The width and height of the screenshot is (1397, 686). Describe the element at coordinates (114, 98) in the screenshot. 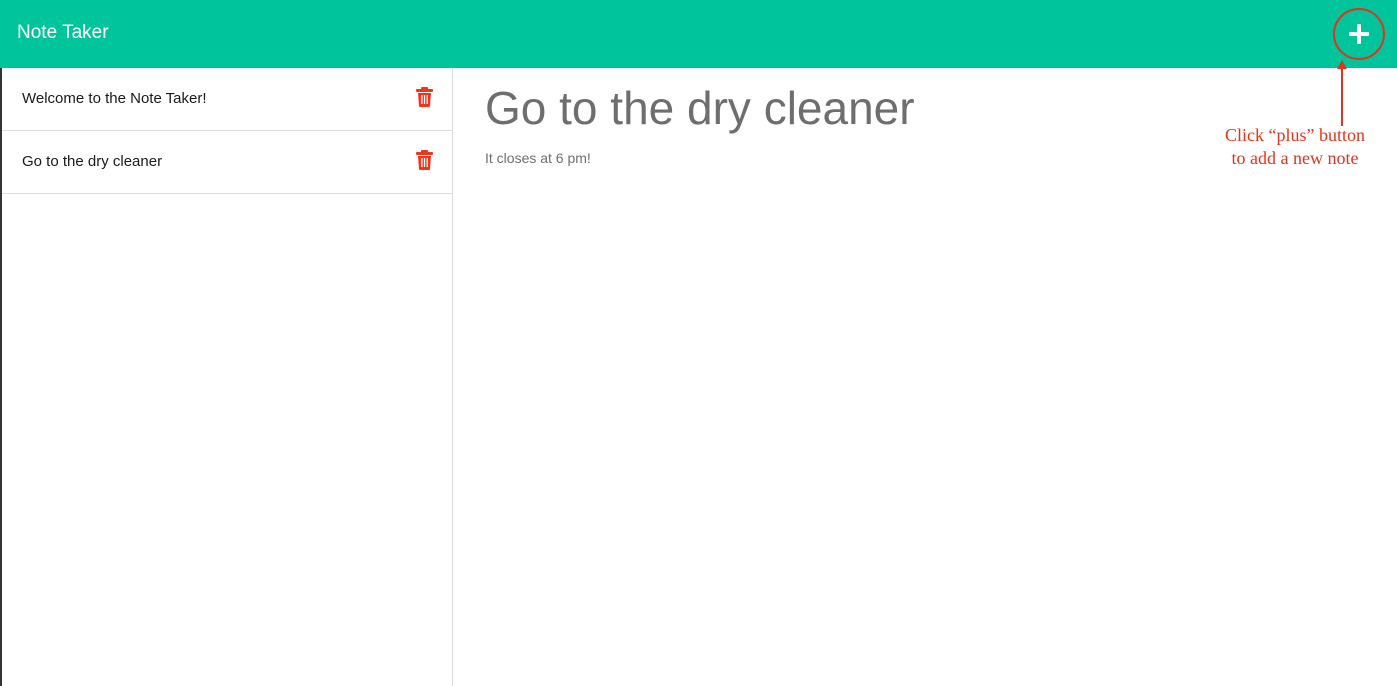

I see `note-list-item-title: Welcome to the Note Taker!` at that location.